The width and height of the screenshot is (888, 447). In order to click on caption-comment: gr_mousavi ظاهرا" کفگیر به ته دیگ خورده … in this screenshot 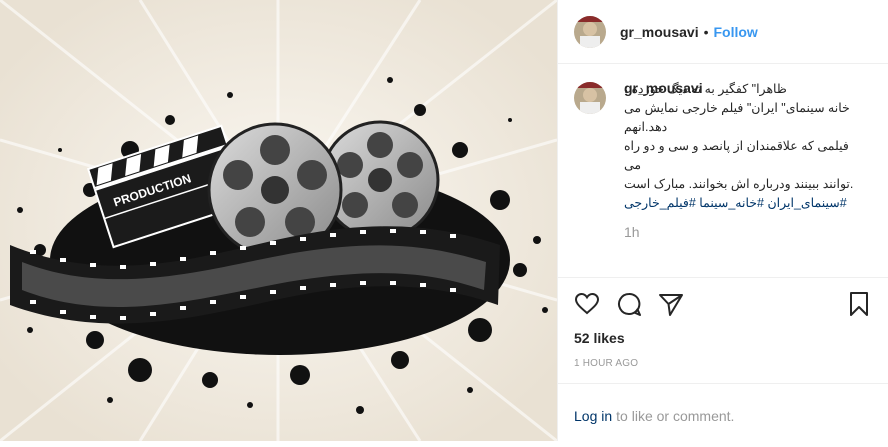, I will do `click(723, 160)`.